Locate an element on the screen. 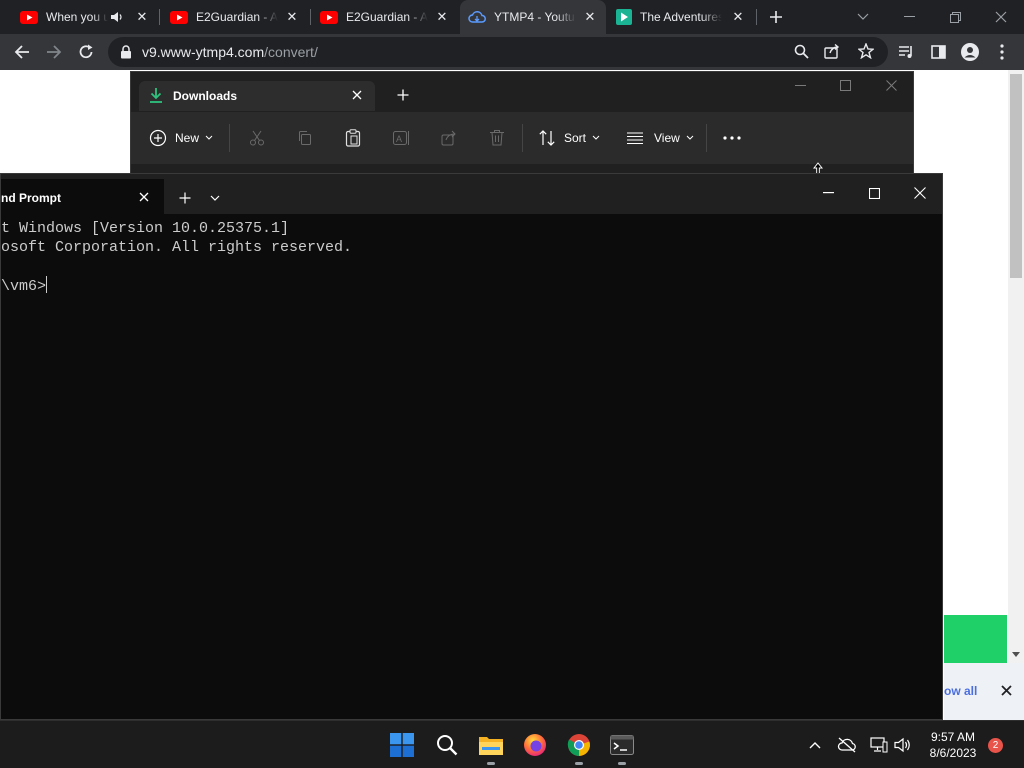 This screenshot has height=768, width=1024. sort-arrows-icon is located at coordinates (547, 138).